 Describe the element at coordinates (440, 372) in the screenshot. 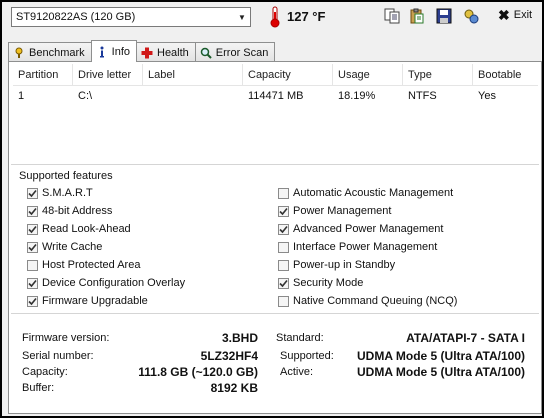

I see `active-value: UDMA Mode 5 (Ultra ATA/100)` at that location.